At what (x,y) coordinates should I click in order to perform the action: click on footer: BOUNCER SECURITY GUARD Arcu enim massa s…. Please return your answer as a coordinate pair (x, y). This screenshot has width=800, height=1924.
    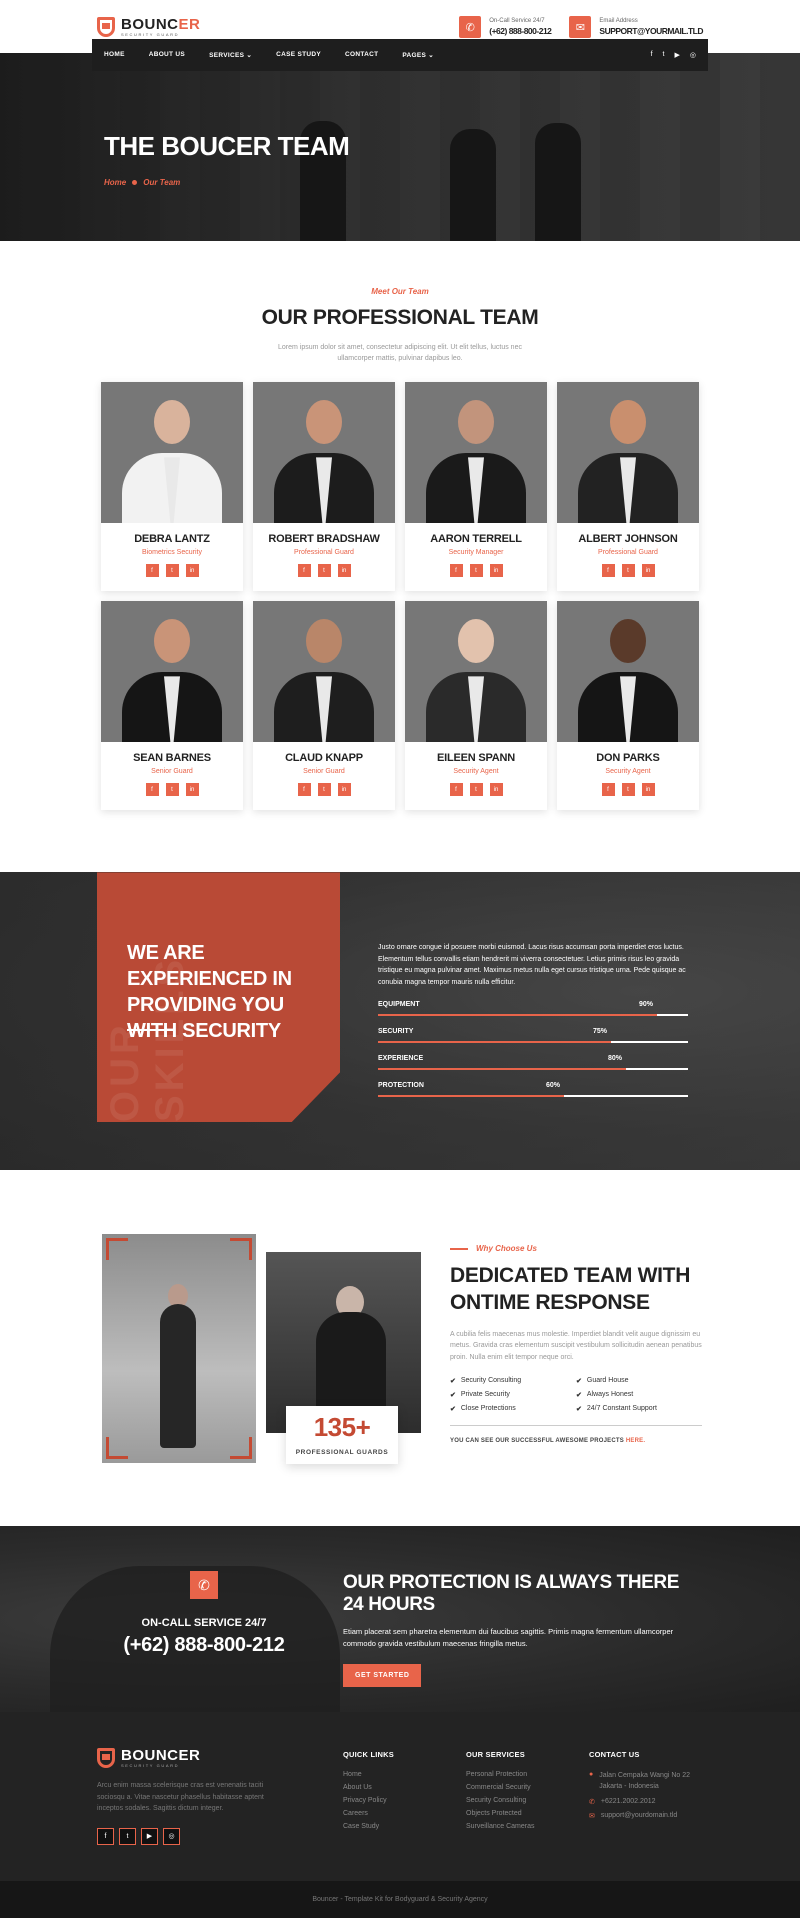
    Looking at the image, I should click on (400, 1797).